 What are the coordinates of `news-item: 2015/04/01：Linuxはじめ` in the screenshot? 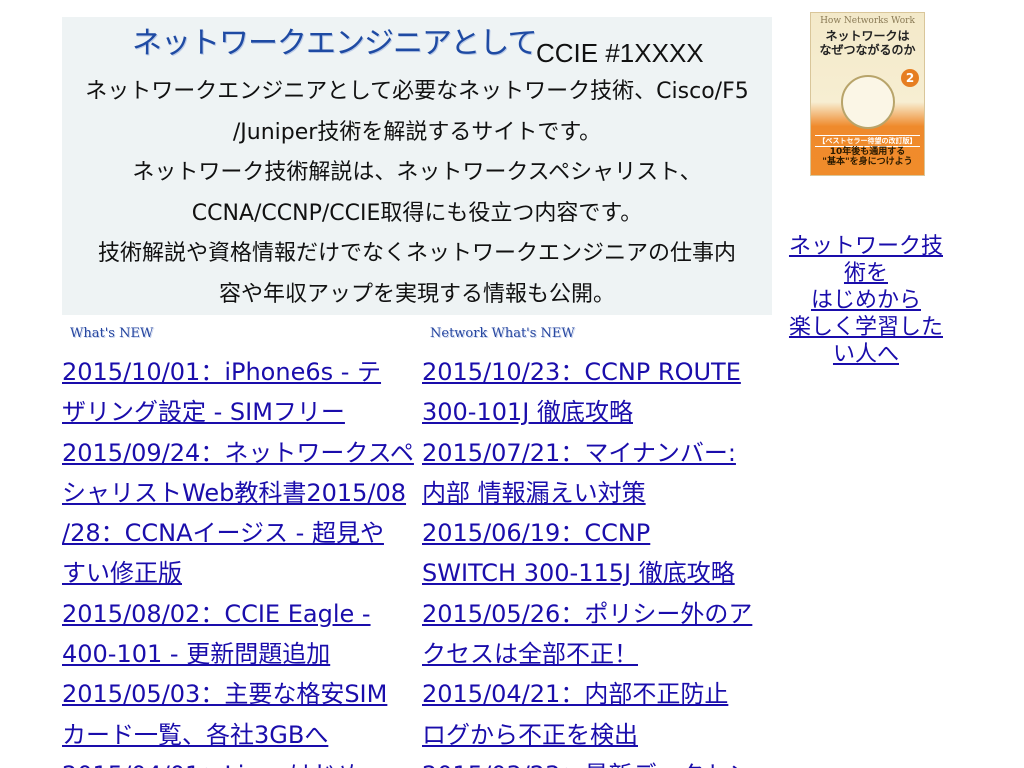 It's located at (242, 761).